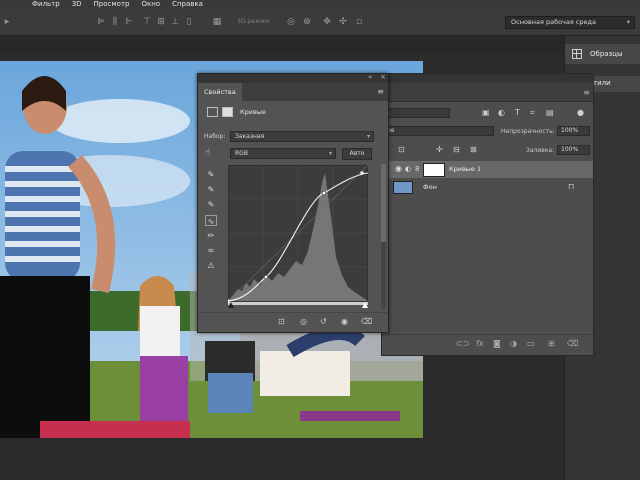  Describe the element at coordinates (480, 343) in the screenshot. I see `fx-icon: fx` at that location.